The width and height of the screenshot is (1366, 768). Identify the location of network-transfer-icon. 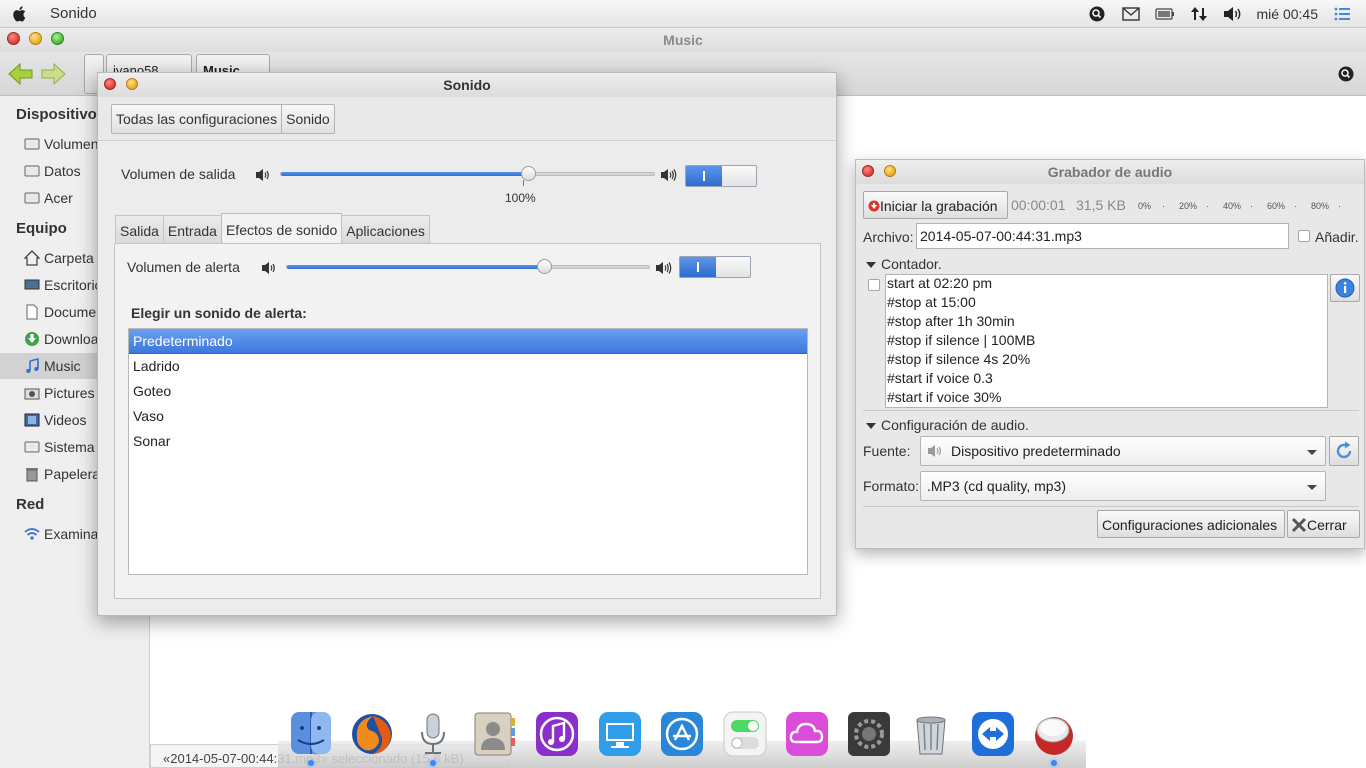
(1199, 14).